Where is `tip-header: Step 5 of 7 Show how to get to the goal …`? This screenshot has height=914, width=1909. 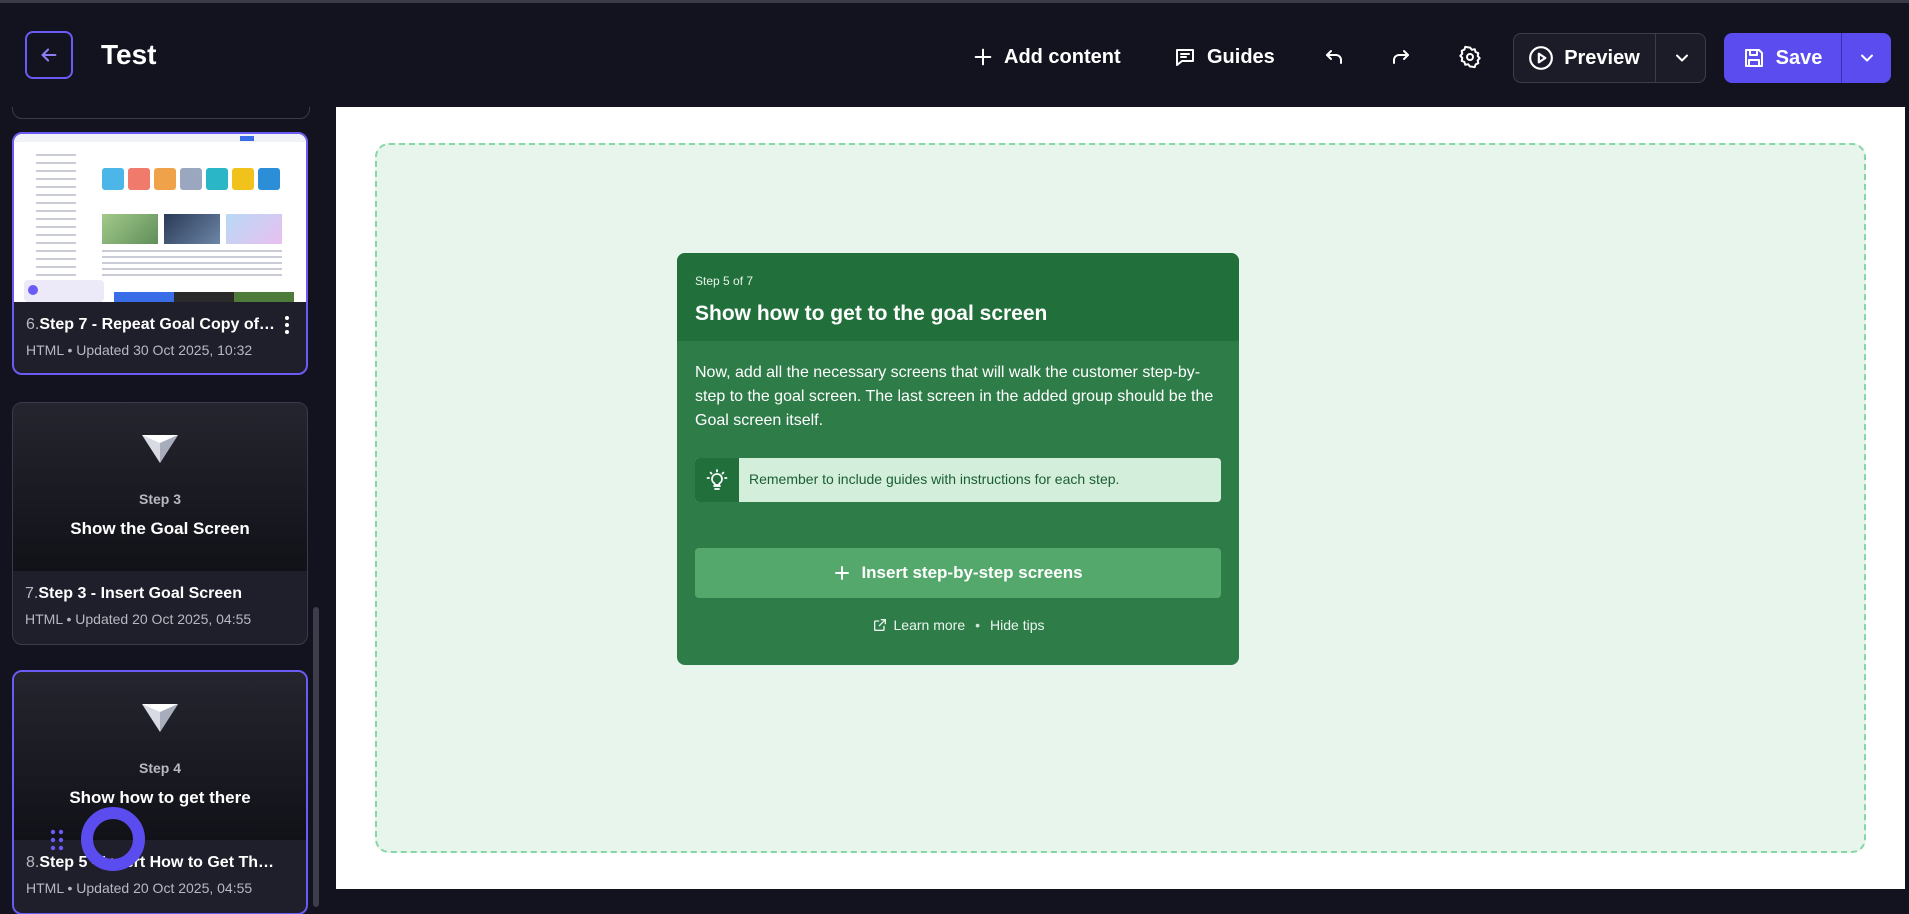 tip-header: Step 5 of 7 Show how to get to the goal … is located at coordinates (958, 297).